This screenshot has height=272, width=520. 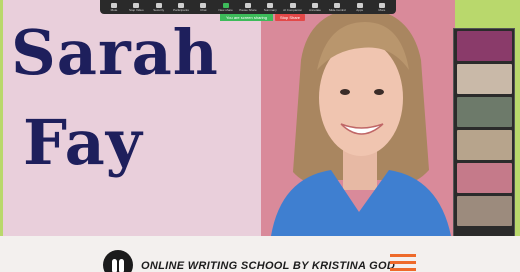 I want to click on screen-sharing-bar: You are screen sharing Stop Share, so click(x=263, y=17).